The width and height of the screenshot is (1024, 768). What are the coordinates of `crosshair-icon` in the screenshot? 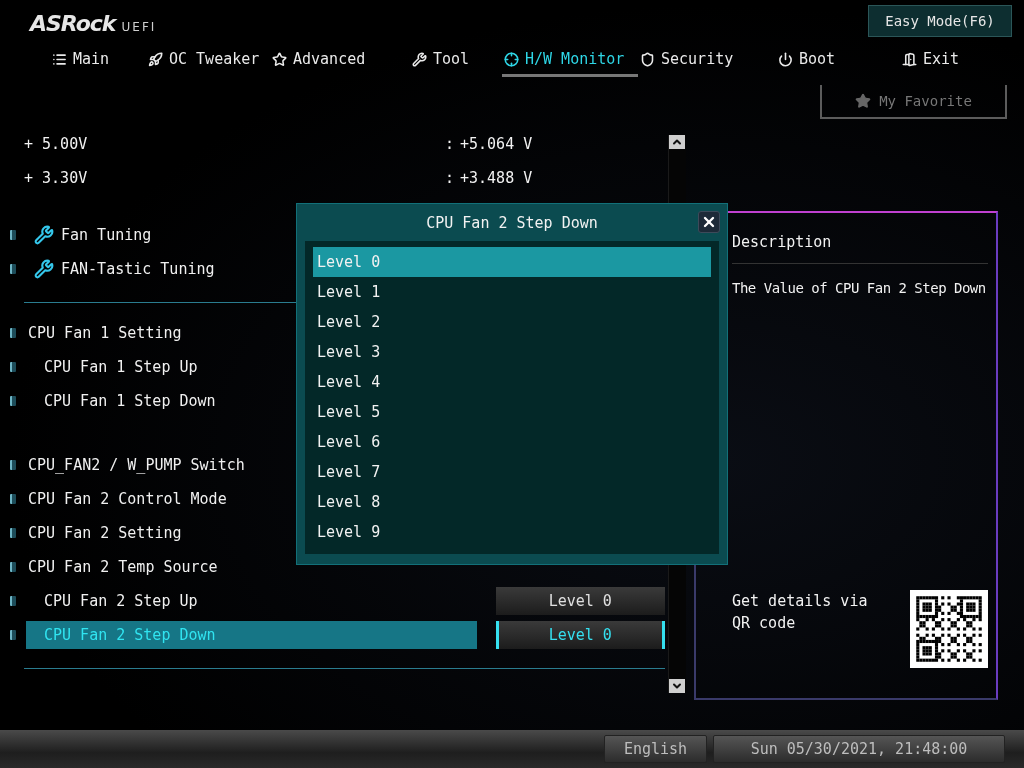 It's located at (511, 59).